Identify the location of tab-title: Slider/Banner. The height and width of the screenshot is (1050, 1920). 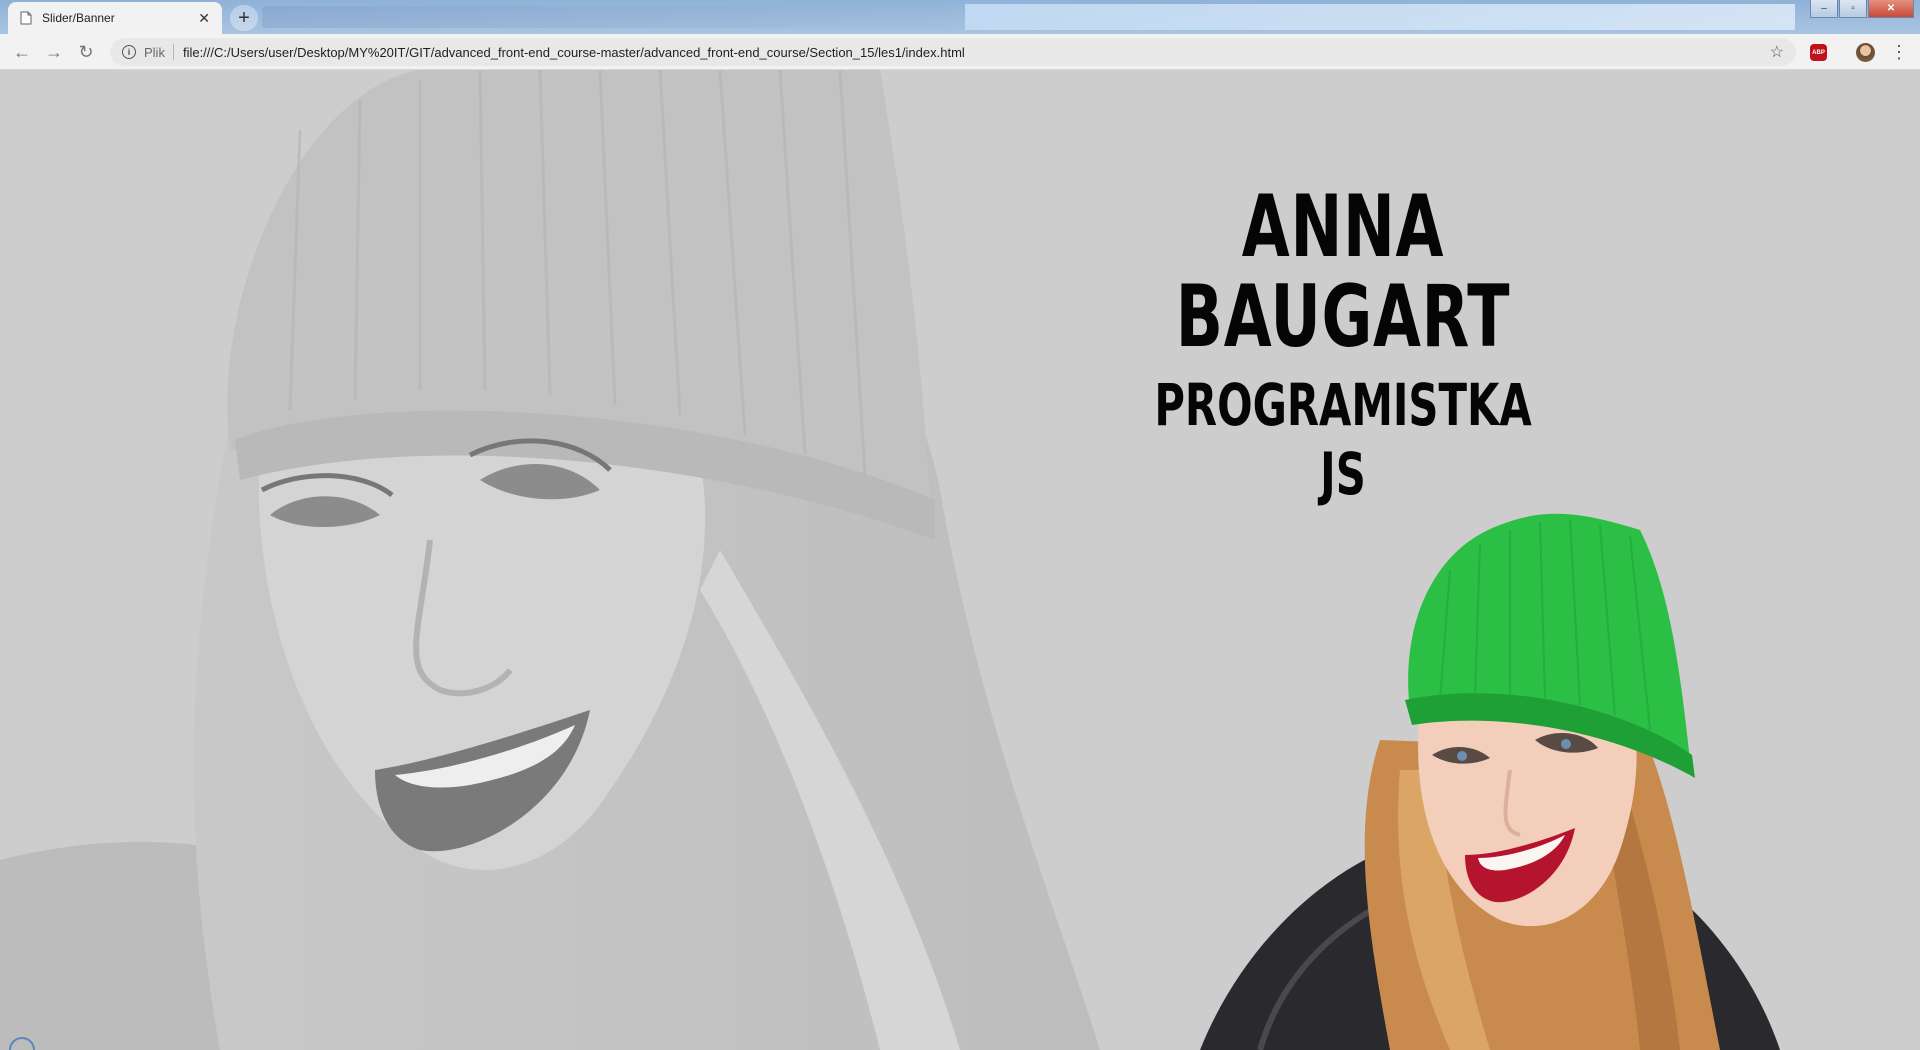
(78, 18).